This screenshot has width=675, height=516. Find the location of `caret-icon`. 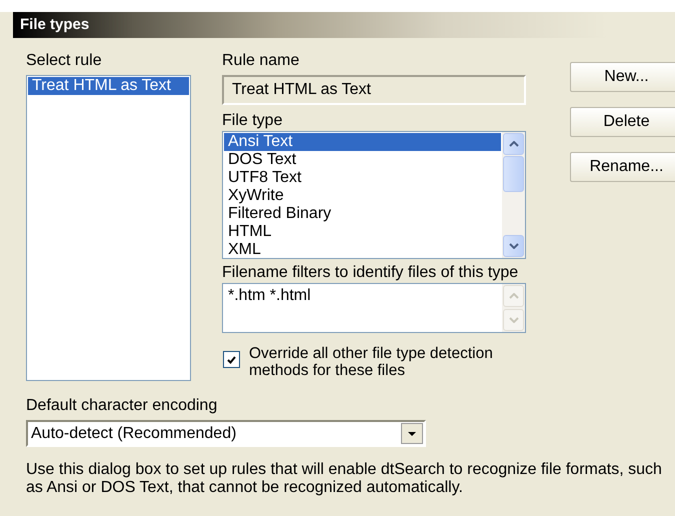

caret-icon is located at coordinates (412, 434).